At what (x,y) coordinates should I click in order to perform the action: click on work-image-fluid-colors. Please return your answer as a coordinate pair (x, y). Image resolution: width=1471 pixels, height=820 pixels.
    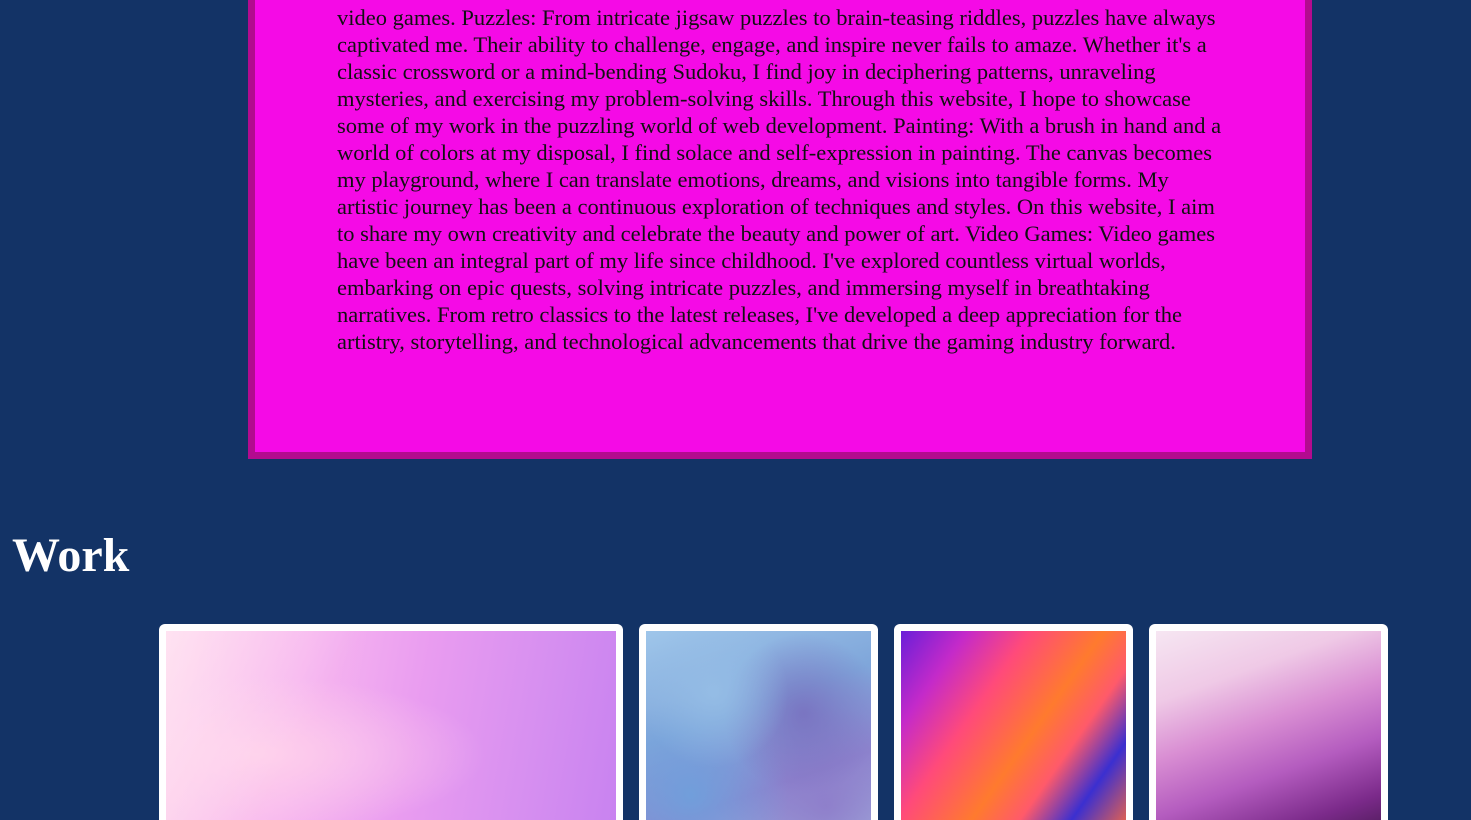
    Looking at the image, I should click on (1013, 725).